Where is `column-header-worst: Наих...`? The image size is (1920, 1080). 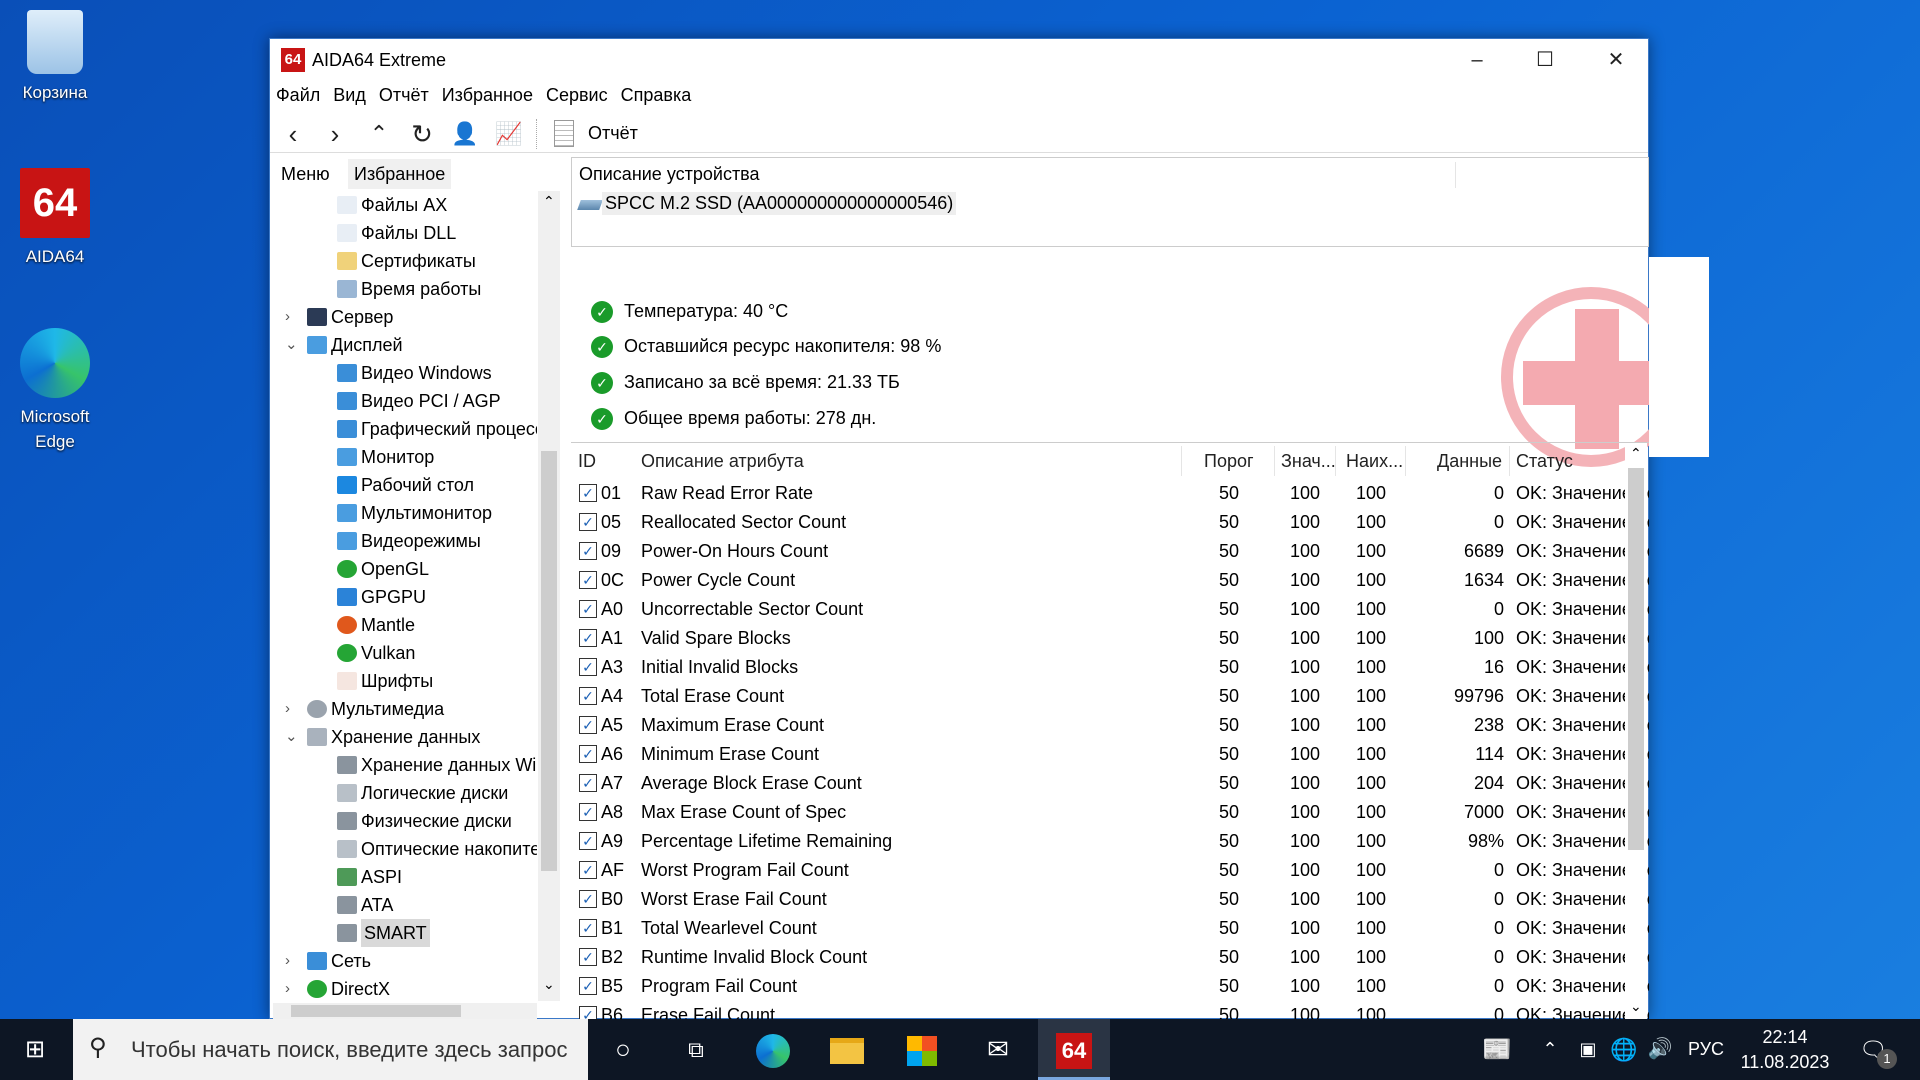
column-header-worst: Наих... is located at coordinates (1374, 461).